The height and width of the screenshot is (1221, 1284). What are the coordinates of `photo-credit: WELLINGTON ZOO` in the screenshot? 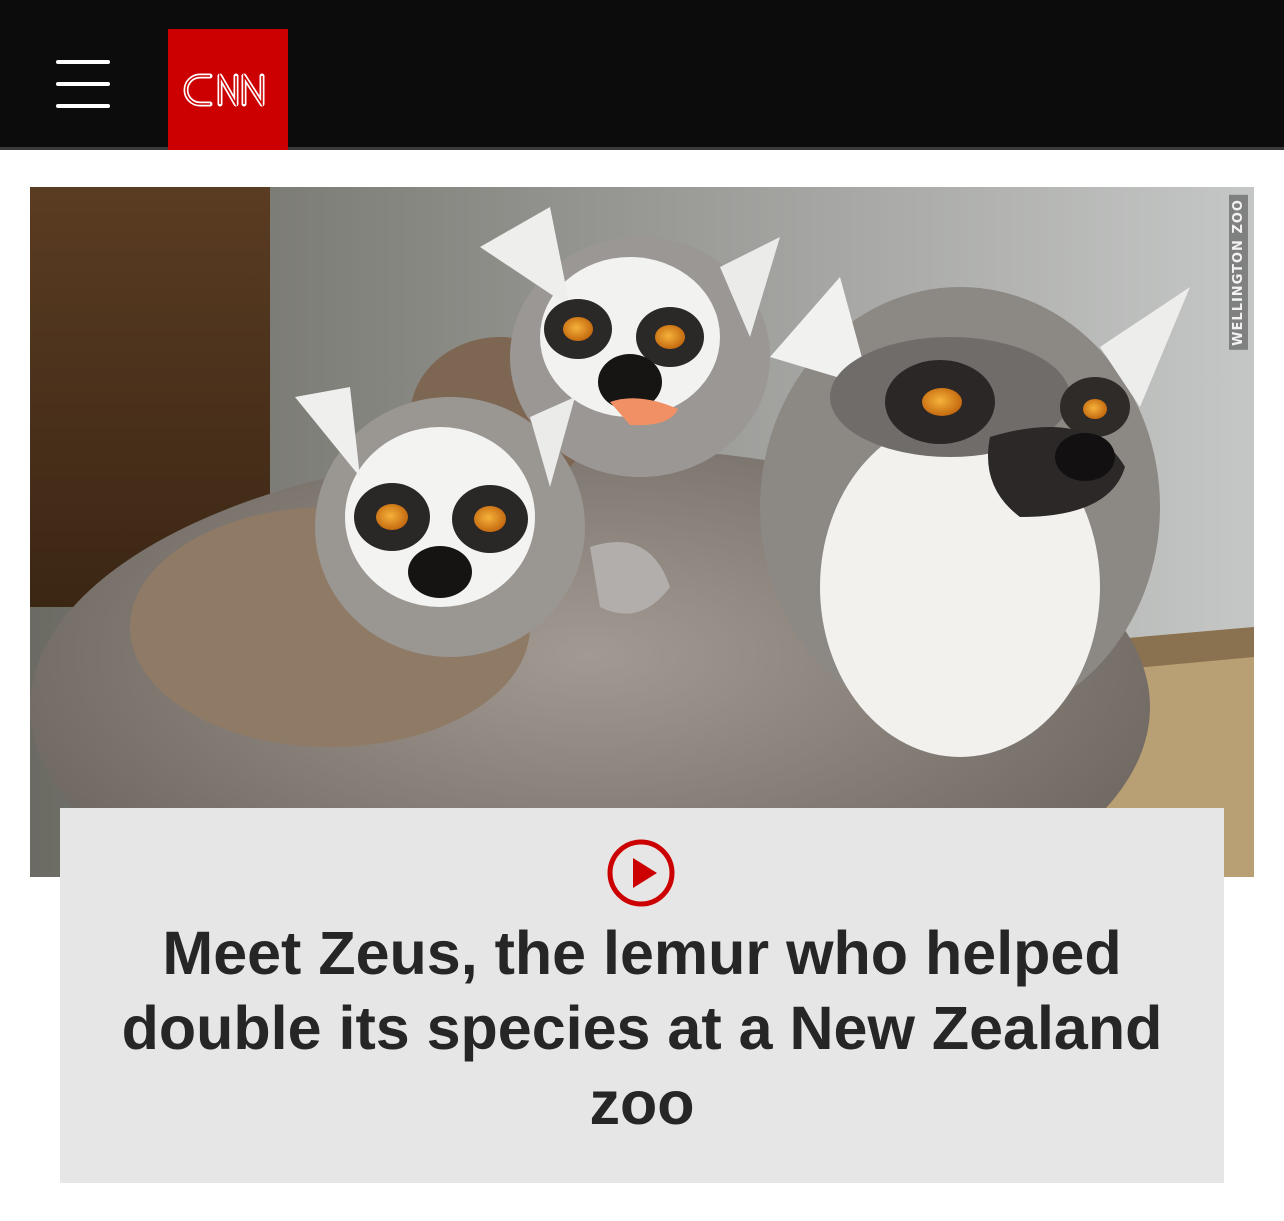 It's located at (1238, 272).